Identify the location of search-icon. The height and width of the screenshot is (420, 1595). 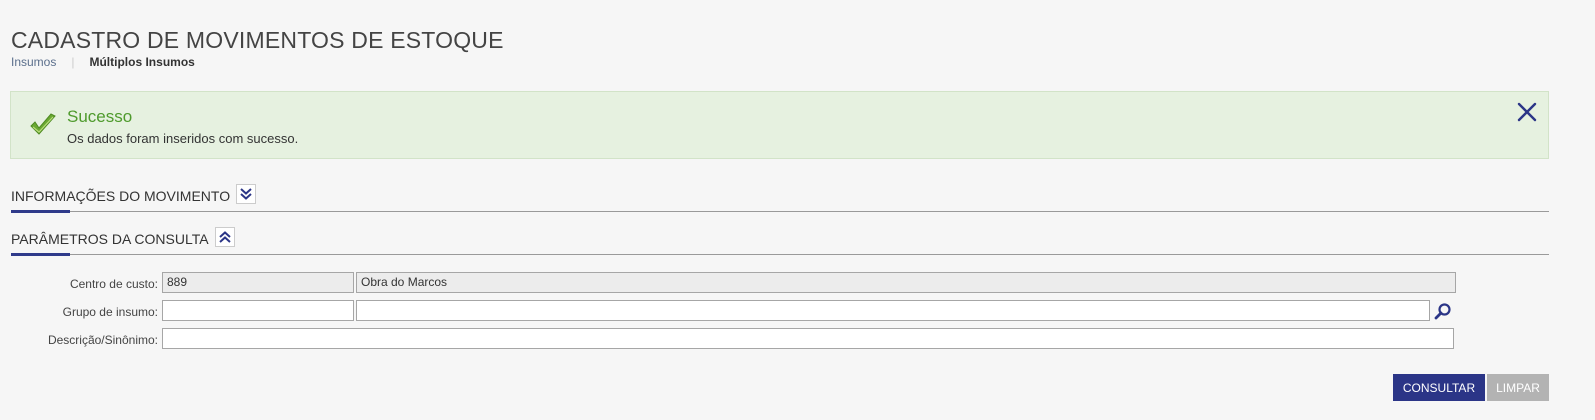
(1442, 311).